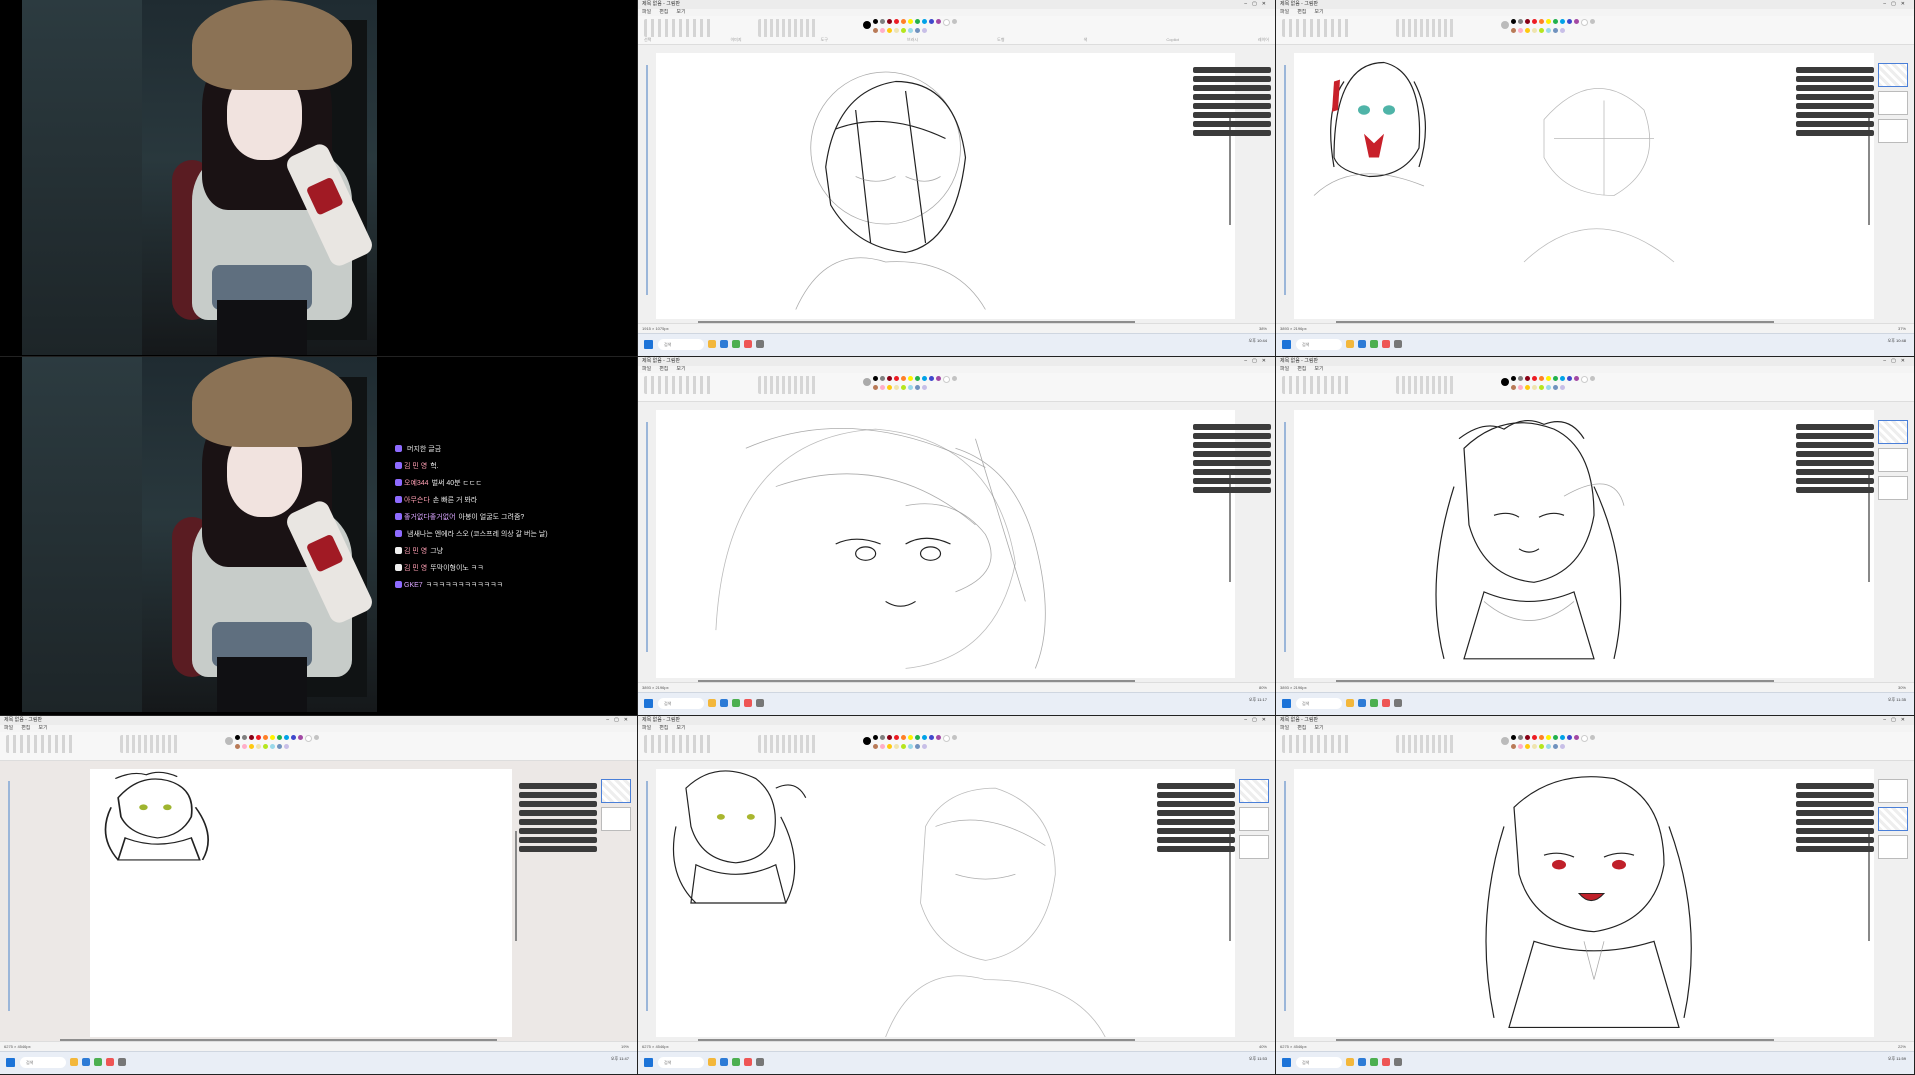 The height and width of the screenshot is (1075, 1915). I want to click on tools-group, so click(1317, 28).